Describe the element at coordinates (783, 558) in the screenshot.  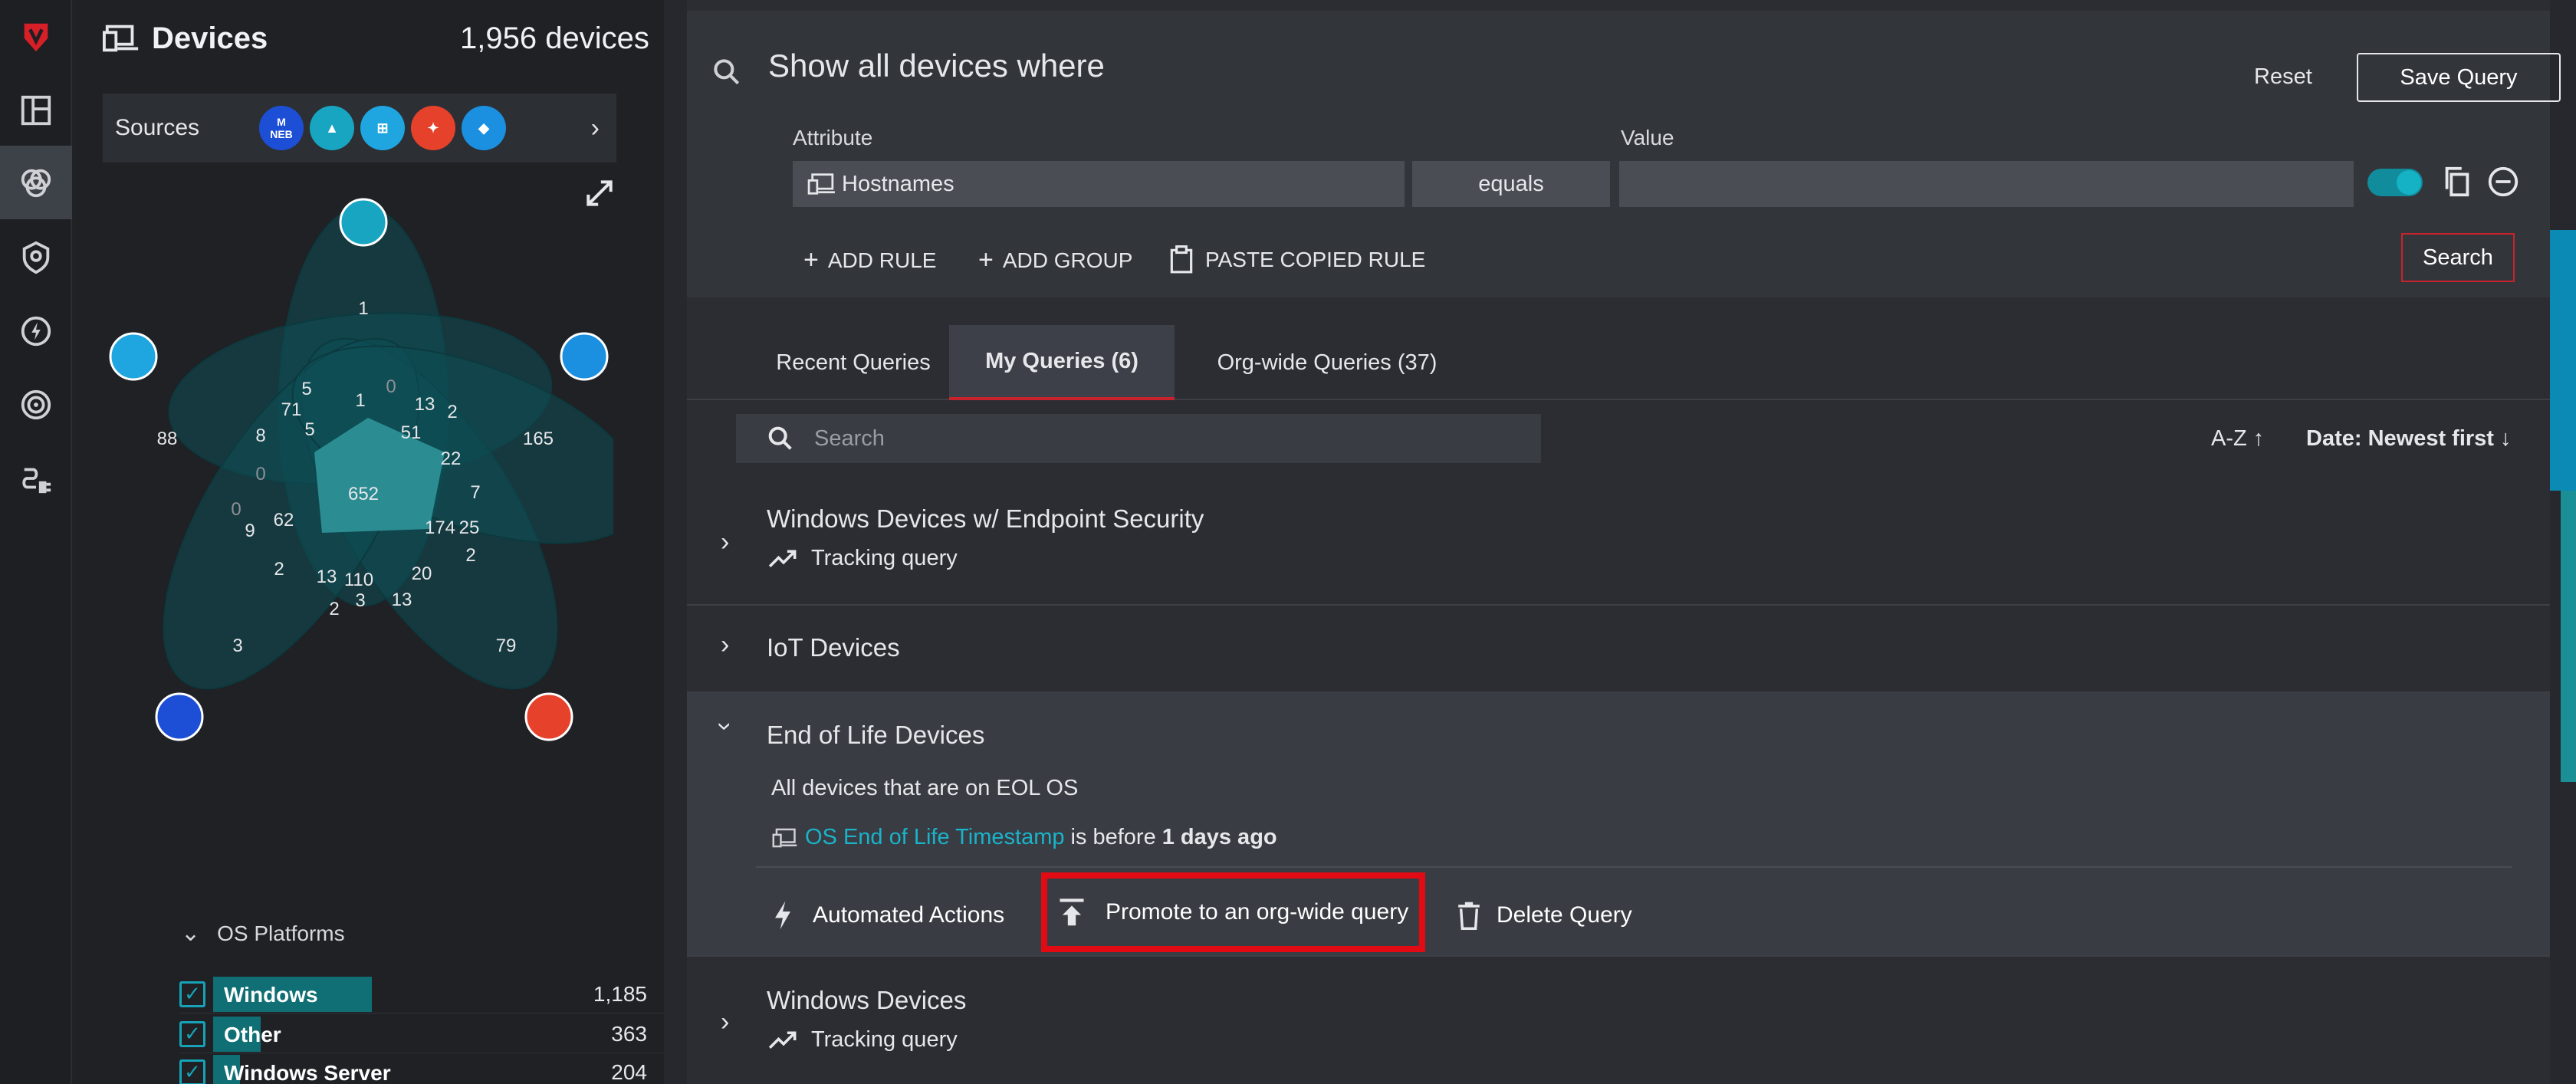
I see `trending-up-icon` at that location.